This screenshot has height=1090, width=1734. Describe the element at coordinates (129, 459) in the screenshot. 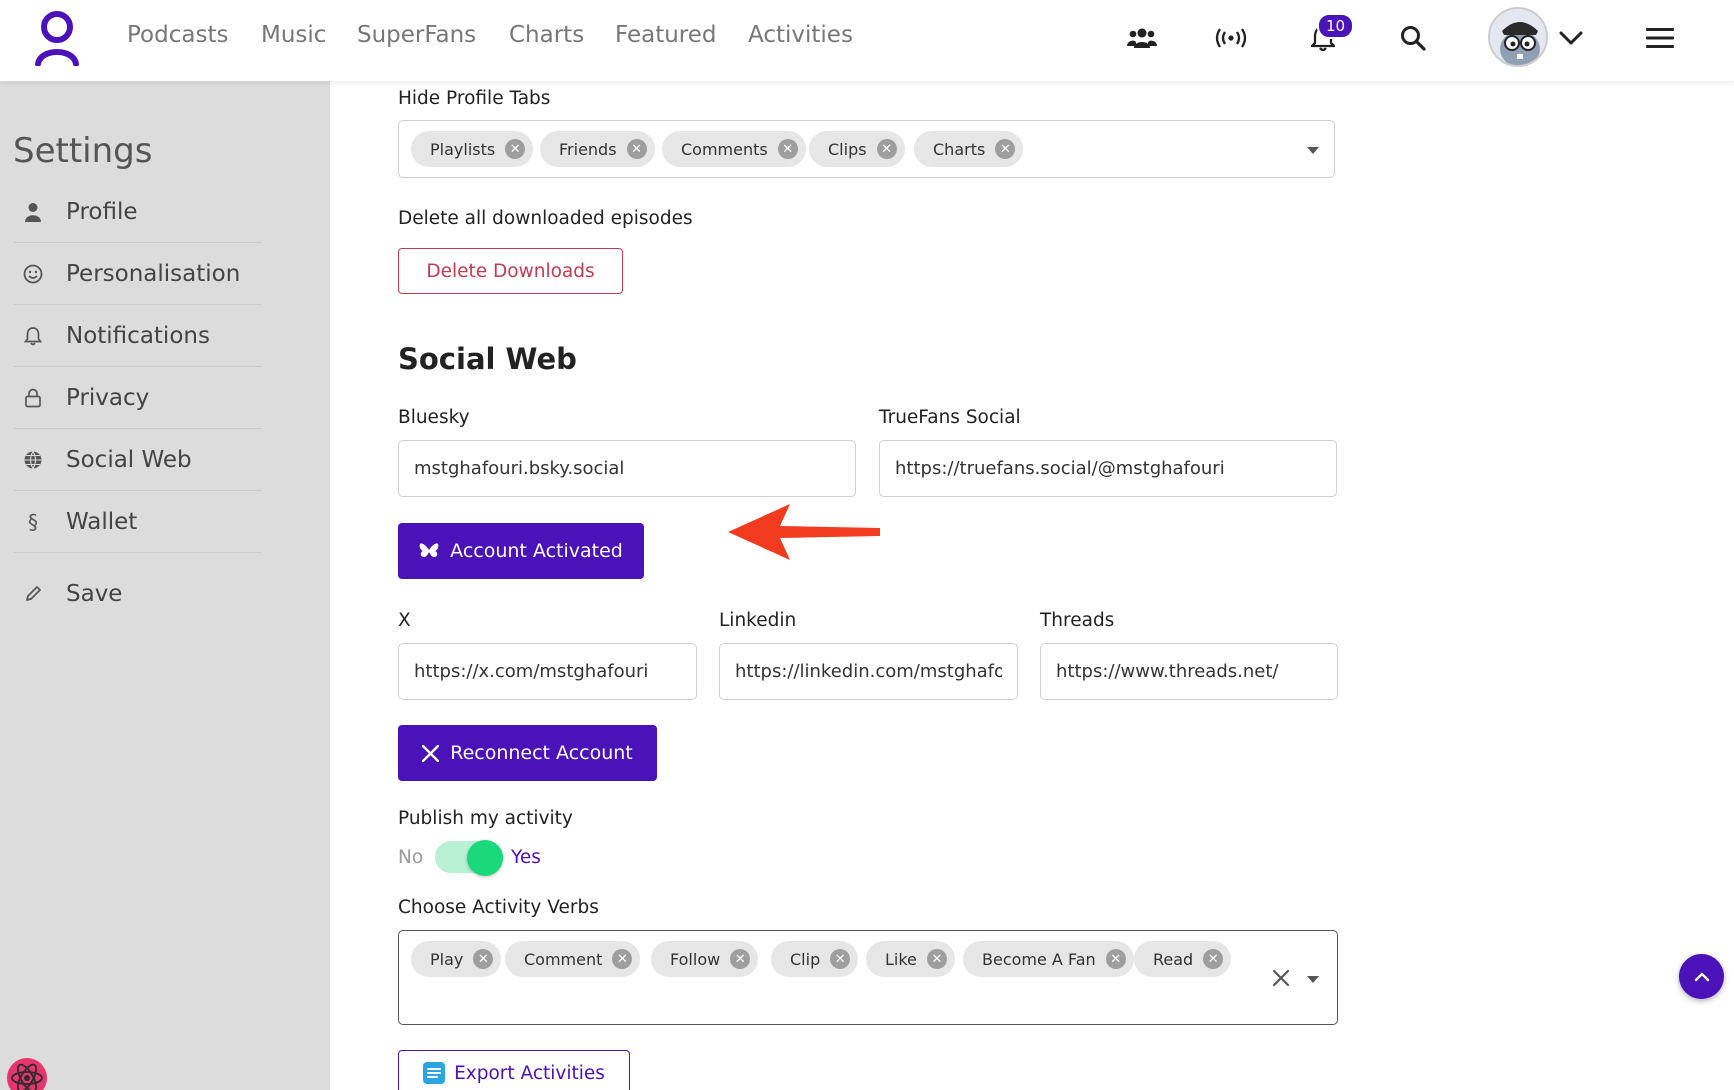

I see `sidebar-item-label: Social Web` at that location.